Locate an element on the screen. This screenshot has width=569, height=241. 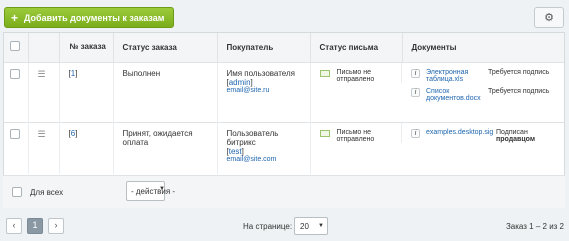
select-all-cell is located at coordinates (16, 48).